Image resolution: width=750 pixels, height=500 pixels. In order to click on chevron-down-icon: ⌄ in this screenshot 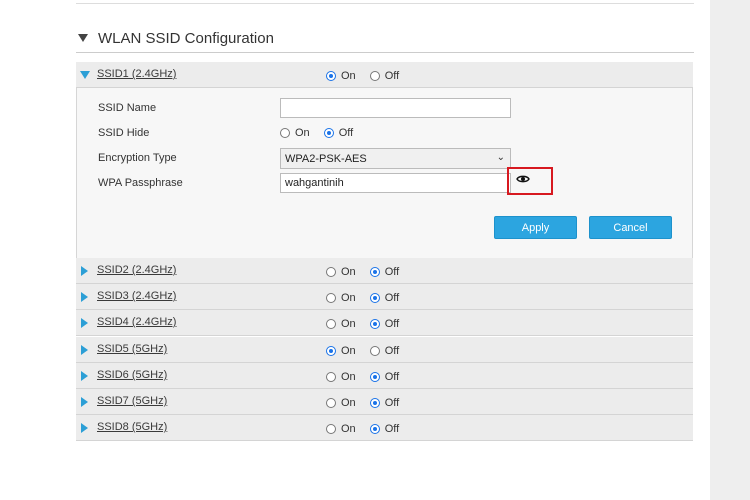, I will do `click(500, 157)`.